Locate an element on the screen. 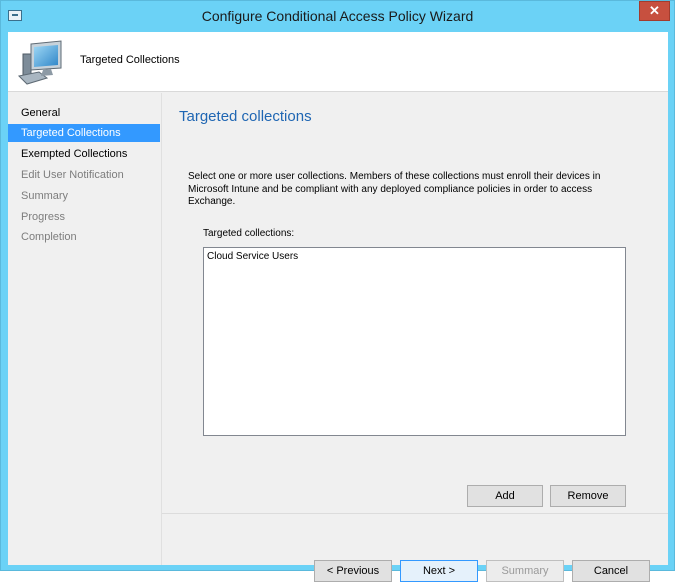  nav-item-targeted-collections: Targeted Collections is located at coordinates (84, 133).